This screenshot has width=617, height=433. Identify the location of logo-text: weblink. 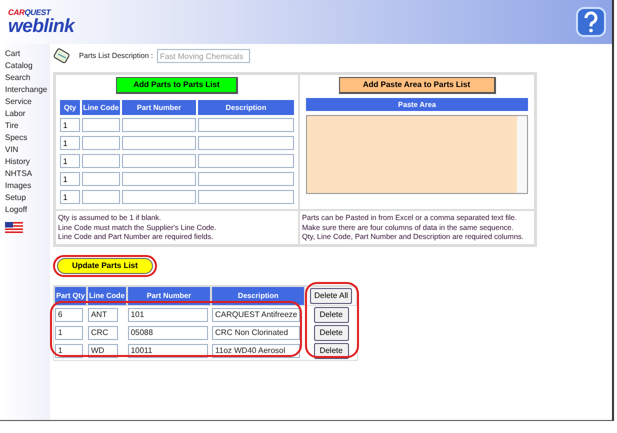
(41, 26).